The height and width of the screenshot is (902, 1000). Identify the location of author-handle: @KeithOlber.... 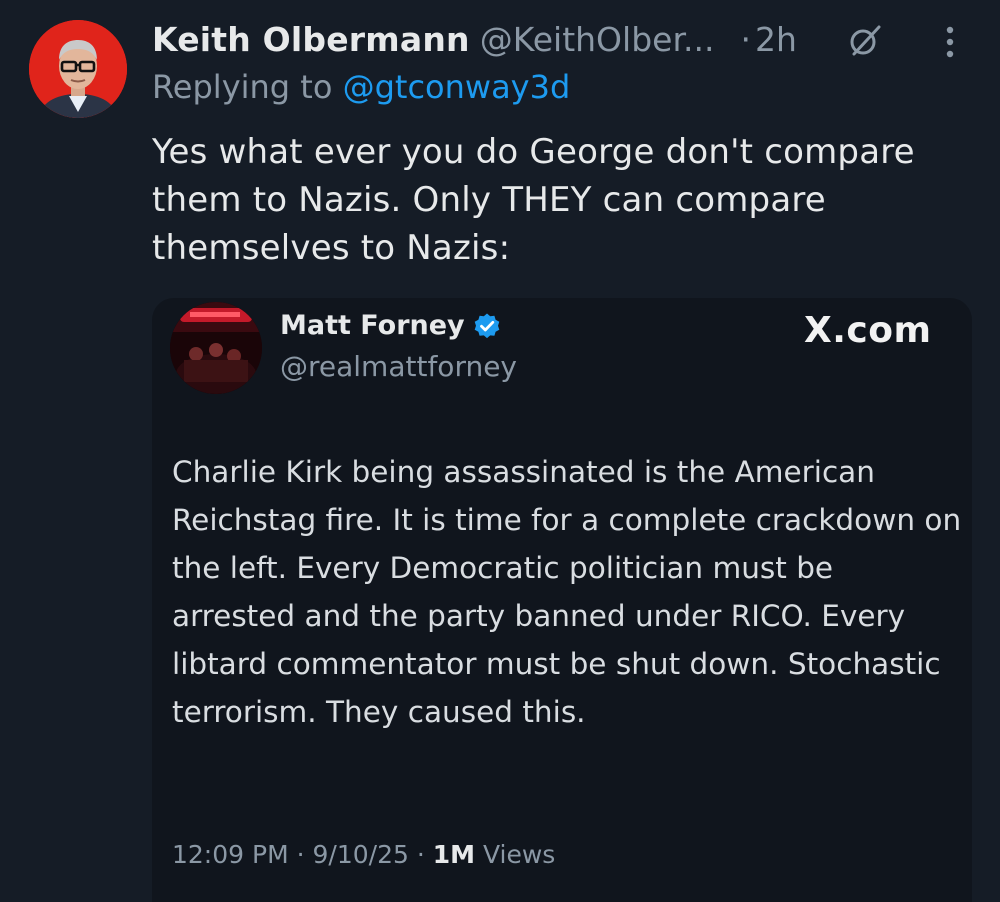
(597, 39).